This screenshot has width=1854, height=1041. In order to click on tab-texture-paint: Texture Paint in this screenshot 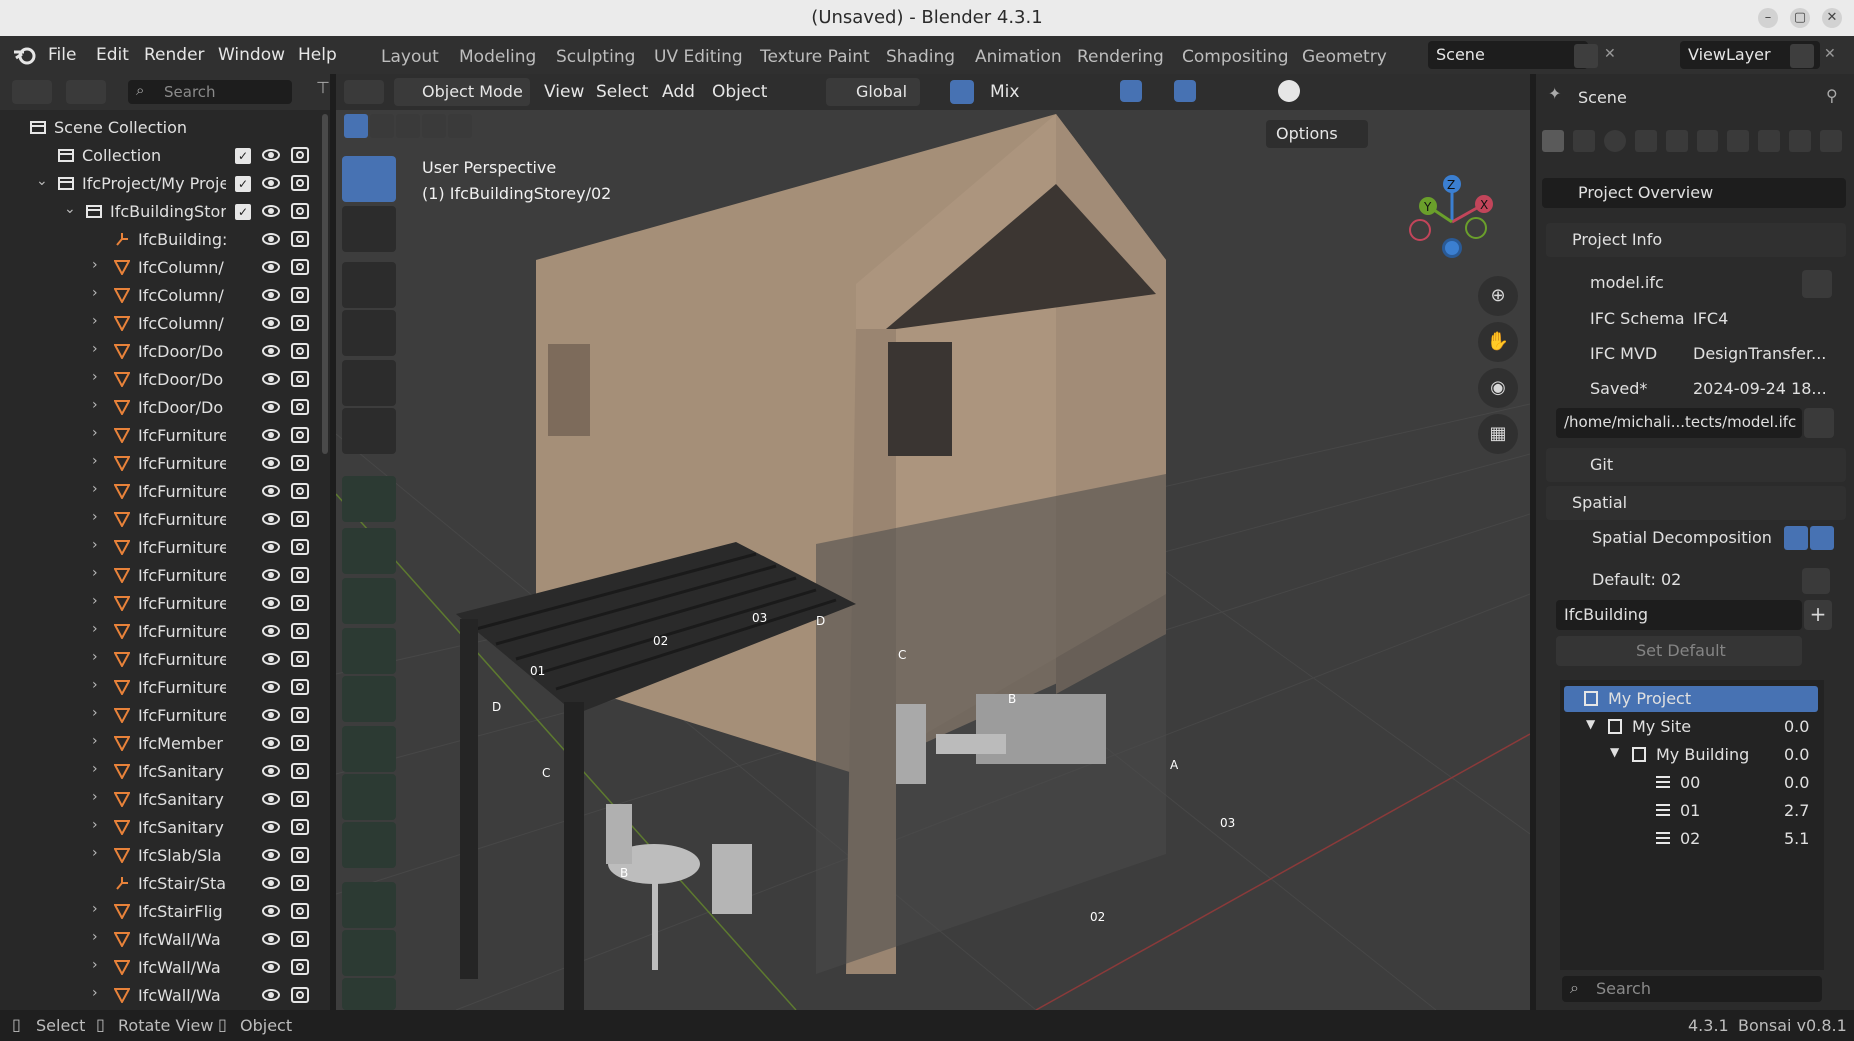, I will do `click(815, 57)`.